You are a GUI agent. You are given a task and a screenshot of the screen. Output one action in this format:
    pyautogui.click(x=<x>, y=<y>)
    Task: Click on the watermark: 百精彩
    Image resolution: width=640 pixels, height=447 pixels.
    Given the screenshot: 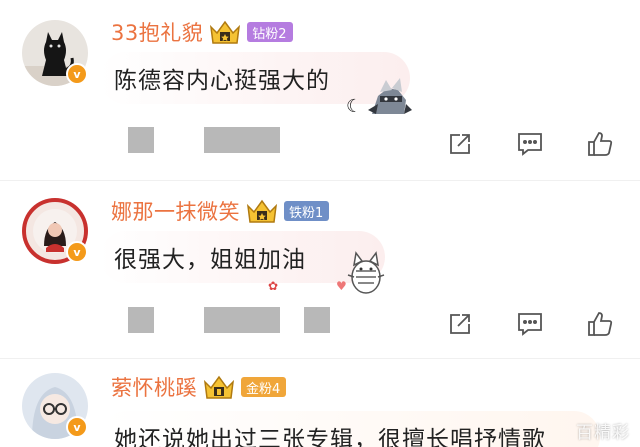 What is the action you would take?
    pyautogui.click(x=603, y=433)
    